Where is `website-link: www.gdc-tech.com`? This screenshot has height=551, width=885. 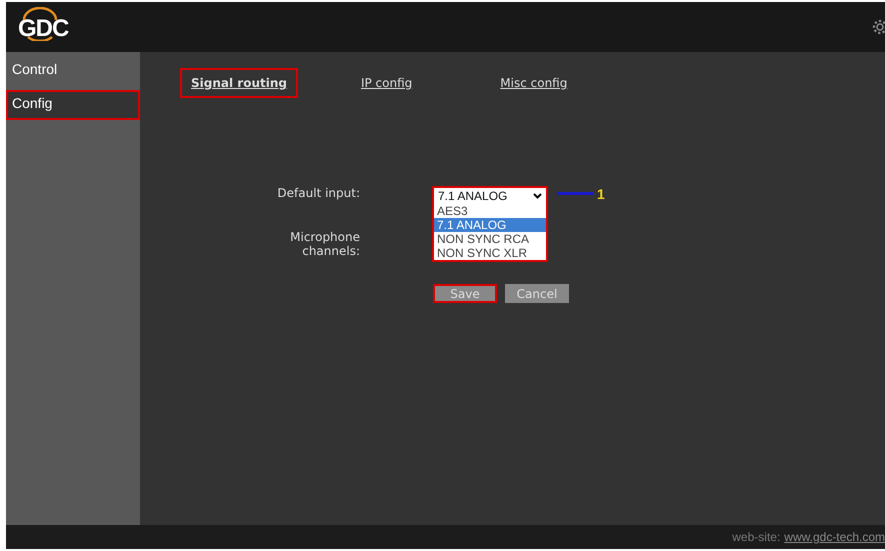 website-link: www.gdc-tech.com is located at coordinates (834, 537).